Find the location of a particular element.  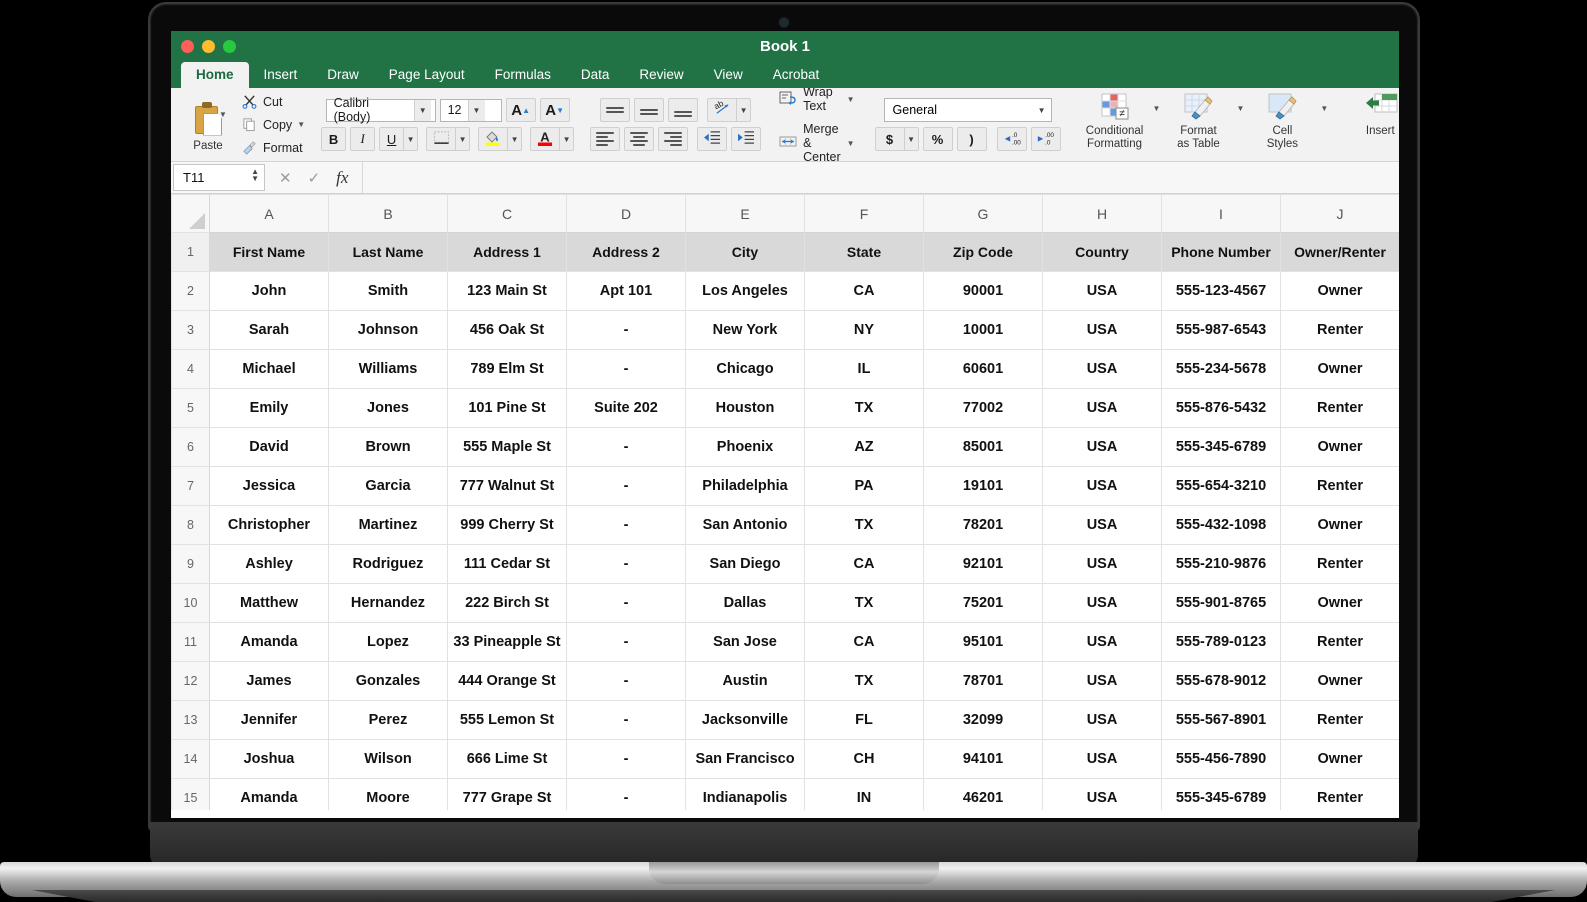

data-cell: 32099 is located at coordinates (983, 720).